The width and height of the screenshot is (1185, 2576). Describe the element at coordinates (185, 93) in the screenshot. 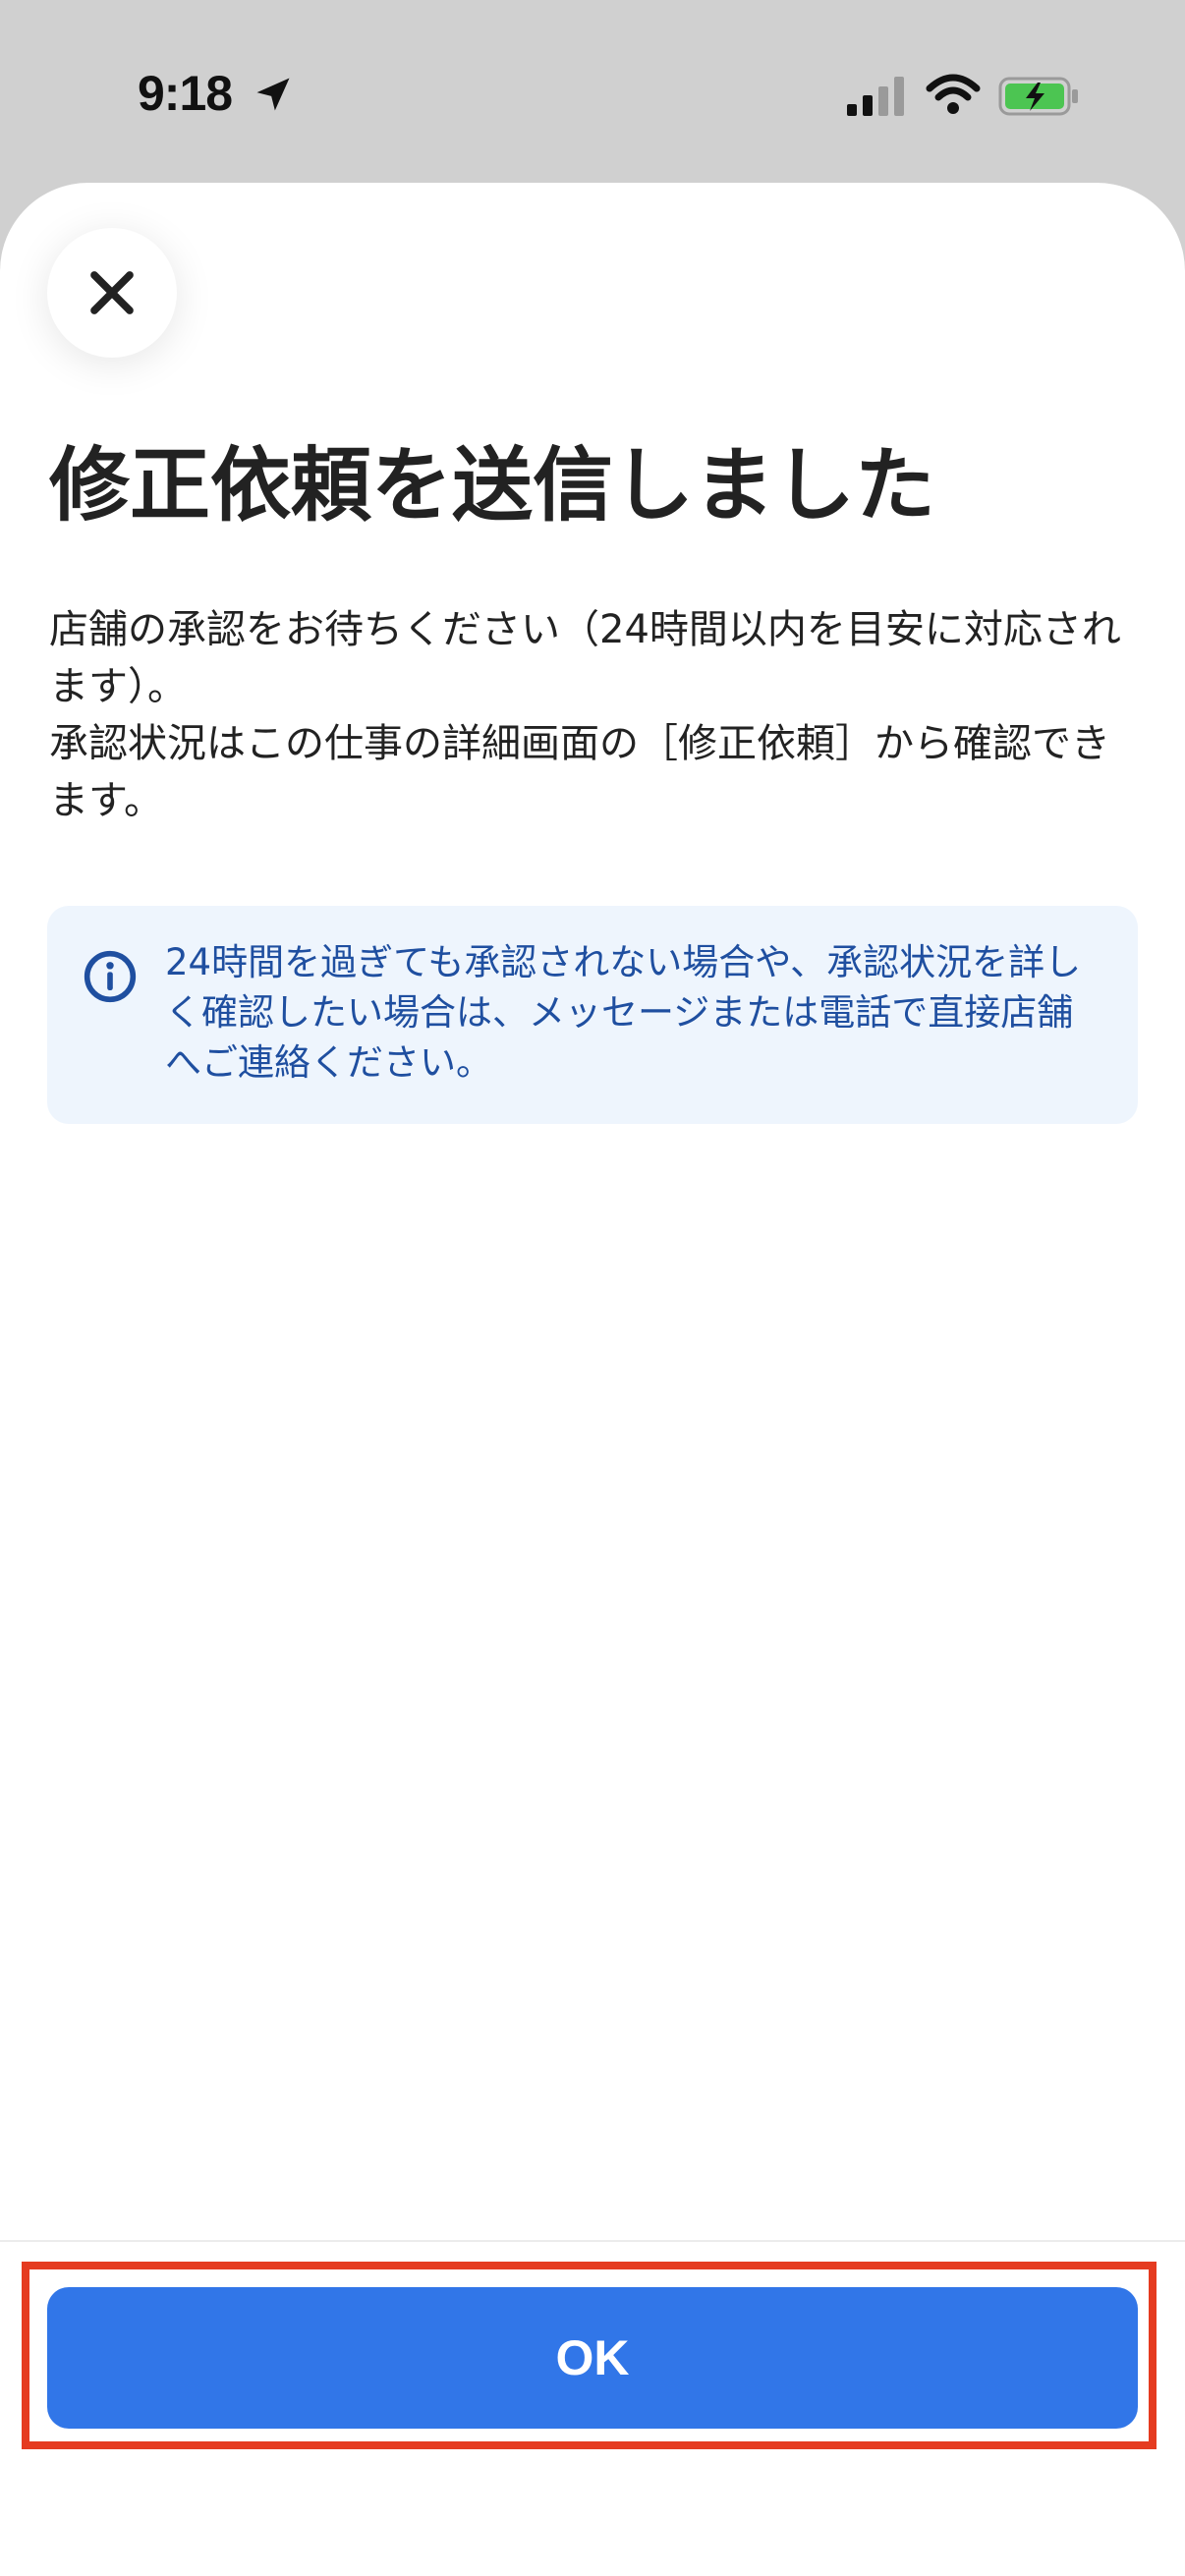

I see `status-time: 9:18` at that location.